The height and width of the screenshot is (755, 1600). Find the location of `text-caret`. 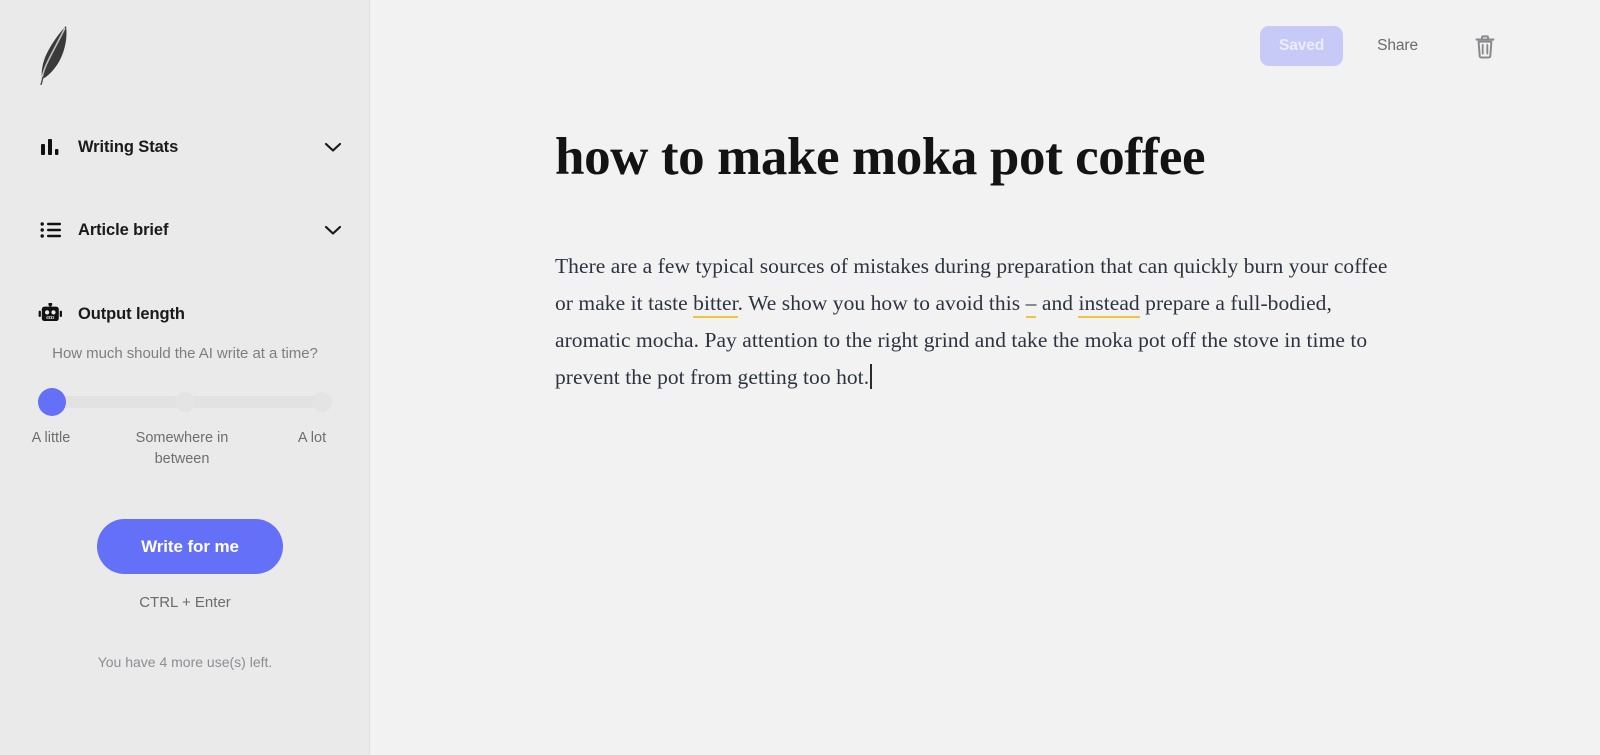

text-caret is located at coordinates (871, 376).